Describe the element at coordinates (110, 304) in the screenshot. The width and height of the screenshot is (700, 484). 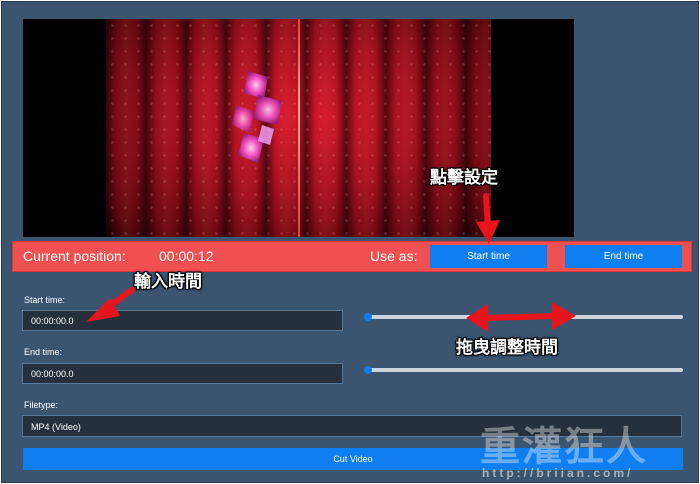
I see `arrow-left-icon` at that location.